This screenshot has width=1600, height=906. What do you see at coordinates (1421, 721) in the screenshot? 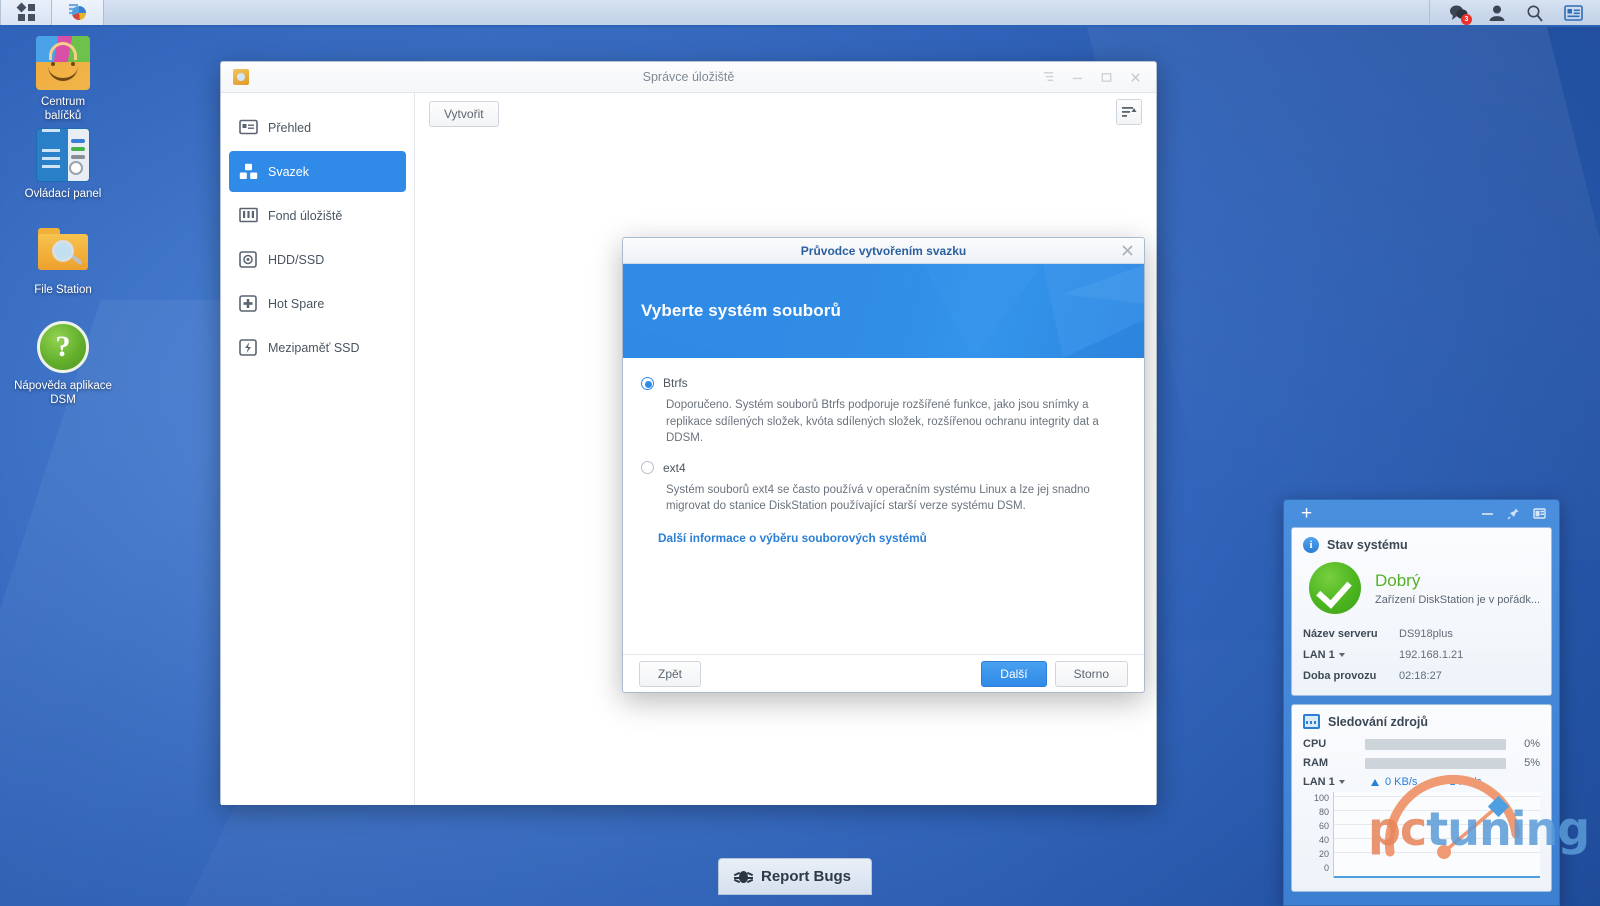
I see `card-header: Sledování zdrojů` at bounding box center [1421, 721].